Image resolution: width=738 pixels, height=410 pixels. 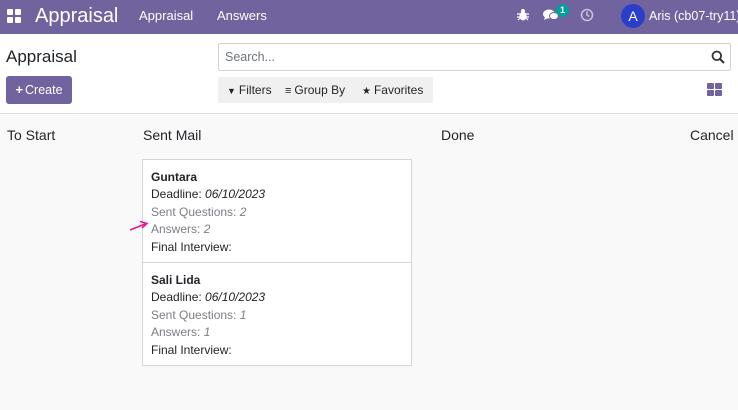 I want to click on page-title: Appraisal, so click(x=41, y=56).